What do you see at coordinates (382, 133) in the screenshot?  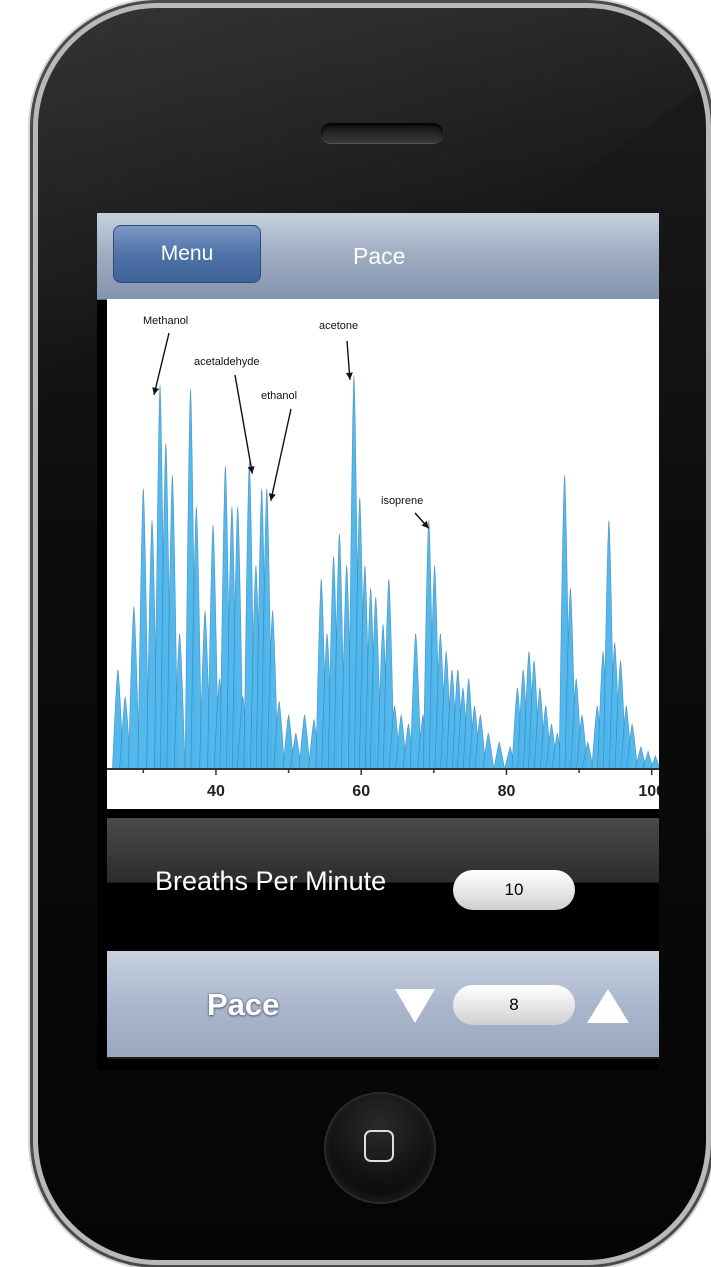 I see `earpiece-speaker` at bounding box center [382, 133].